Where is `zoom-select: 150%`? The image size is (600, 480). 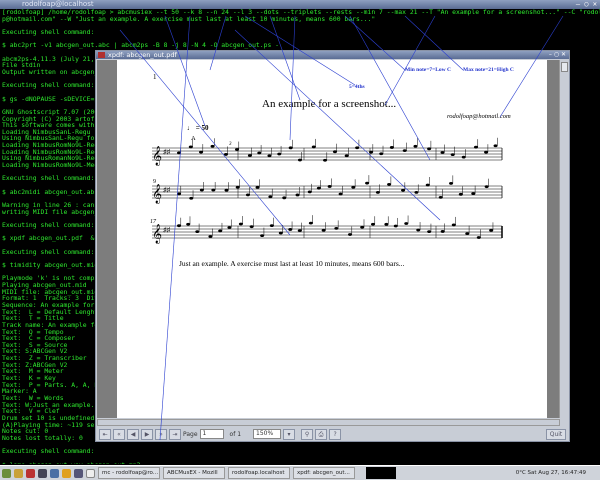
zoom-select: 150% is located at coordinates (267, 434).